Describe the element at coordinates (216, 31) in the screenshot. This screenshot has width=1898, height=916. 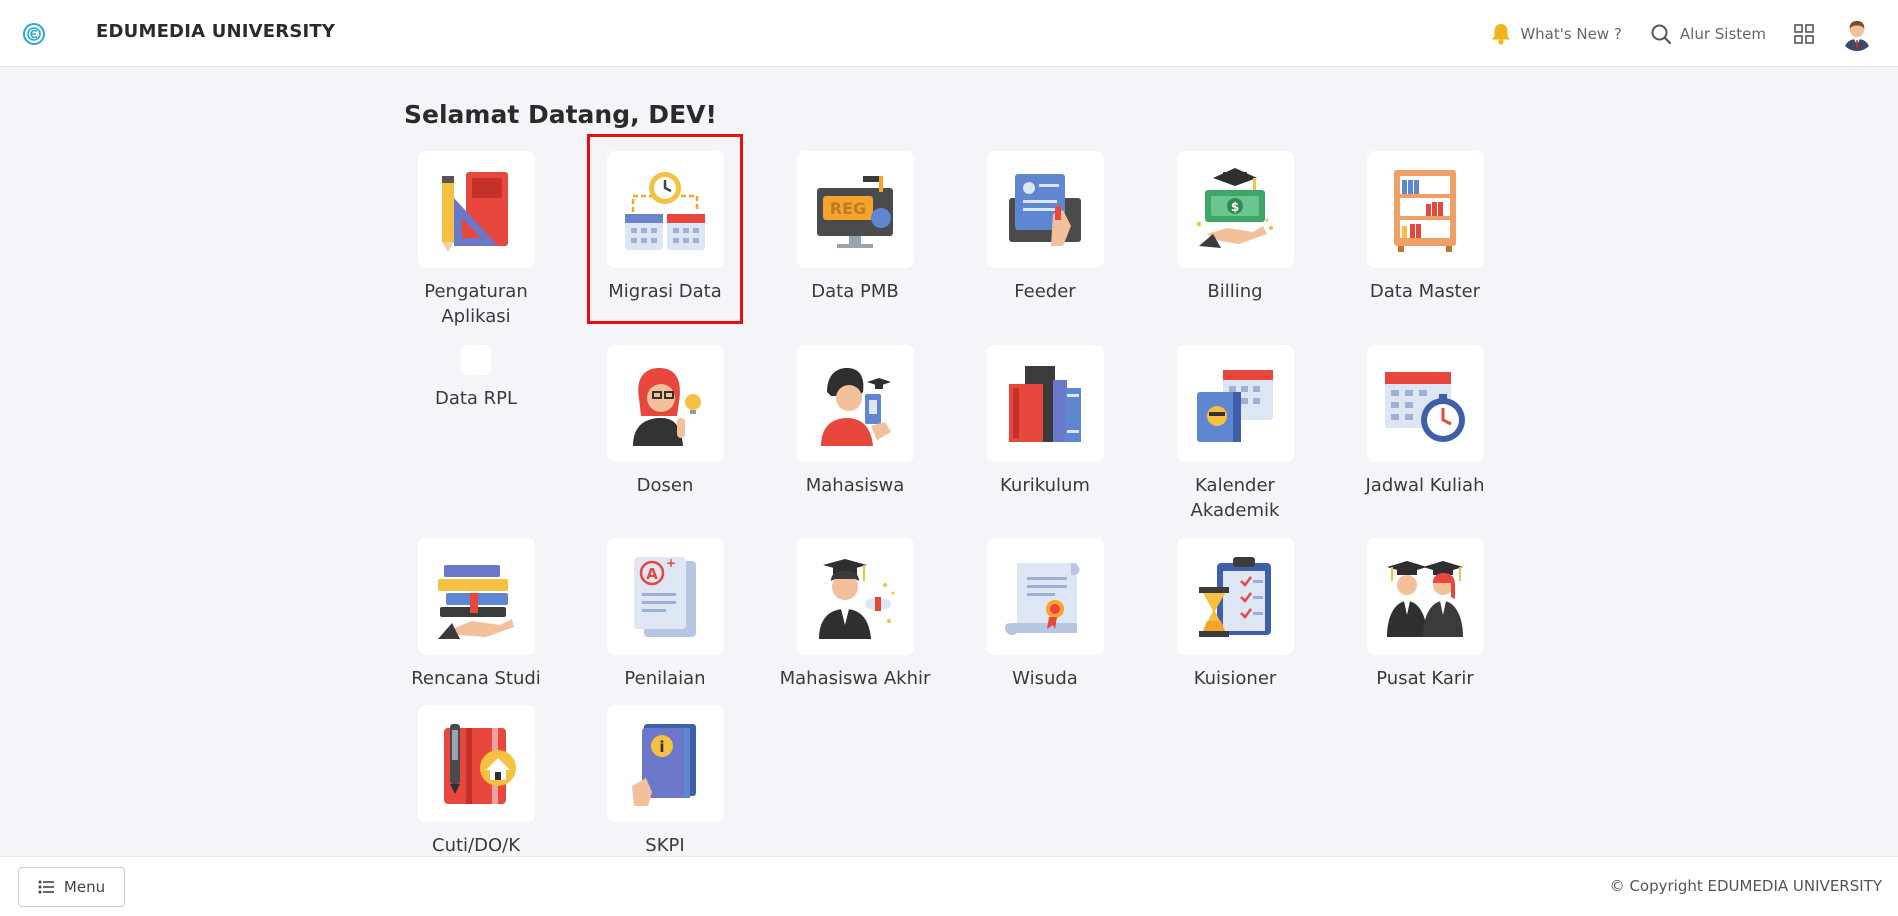
I see `brand-title: EDUMEDIA UNIVERSITY` at that location.